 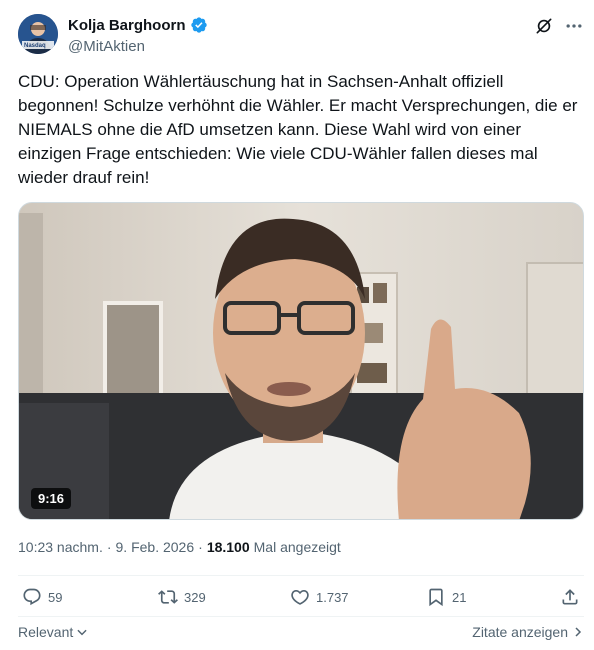 What do you see at coordinates (544, 26) in the screenshot?
I see `grok-icon` at bounding box center [544, 26].